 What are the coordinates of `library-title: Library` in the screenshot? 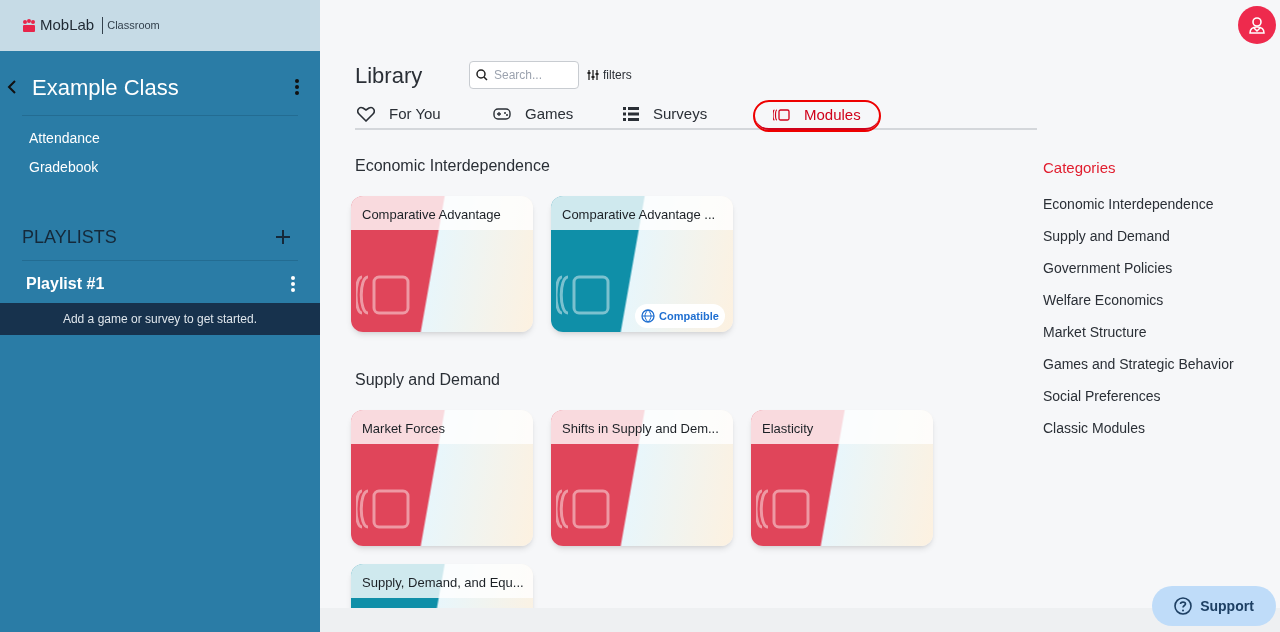 It's located at (389, 75).